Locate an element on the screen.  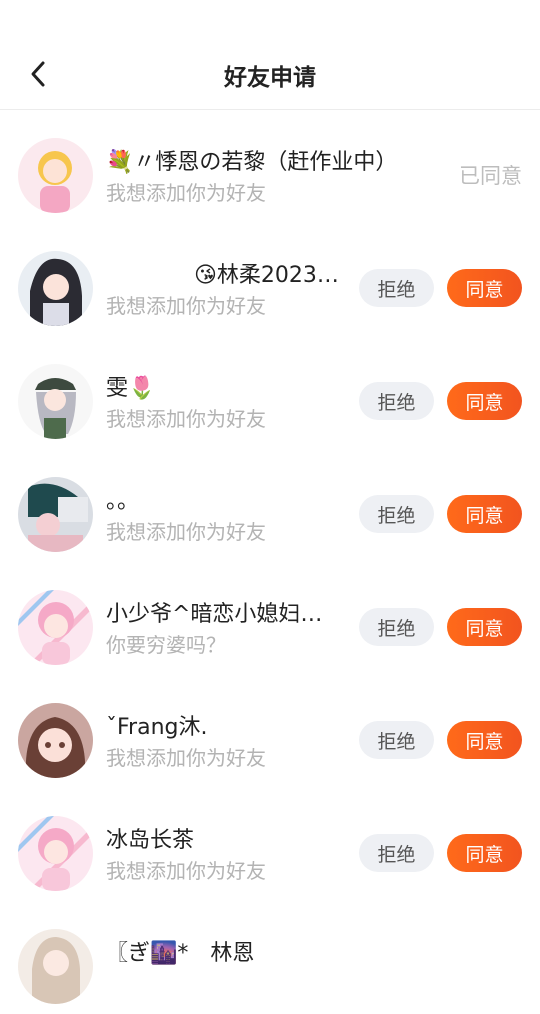
request-name: 冰岛长茶 is located at coordinates (150, 840).